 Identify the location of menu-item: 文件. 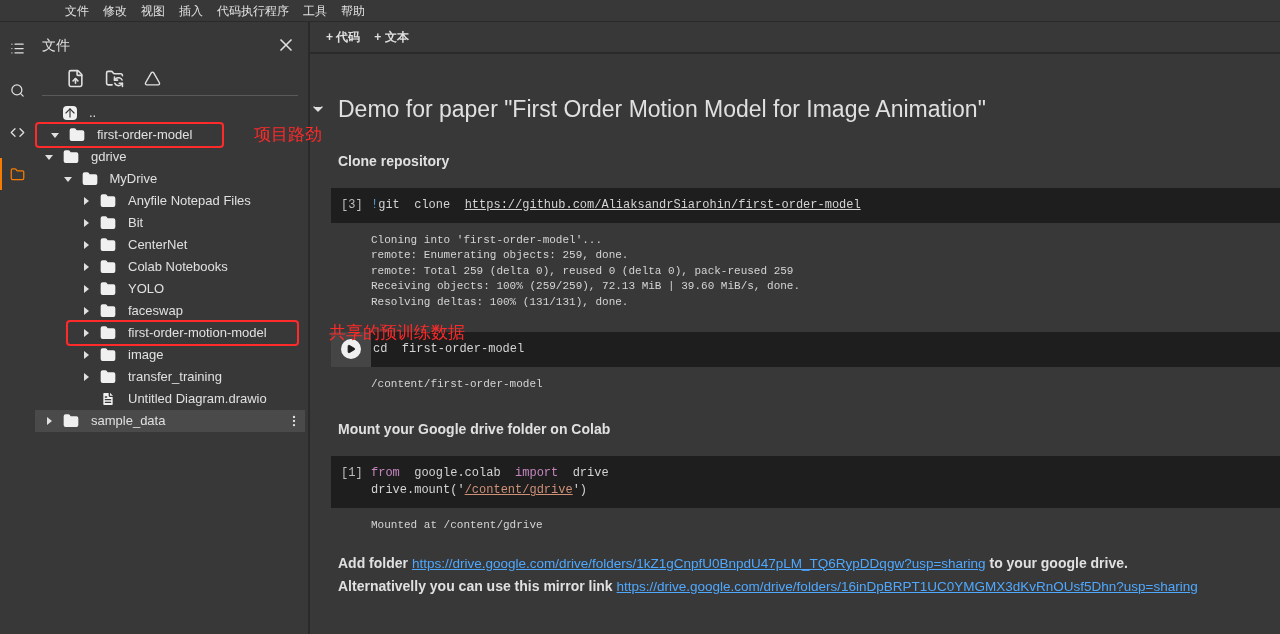
(77, 10).